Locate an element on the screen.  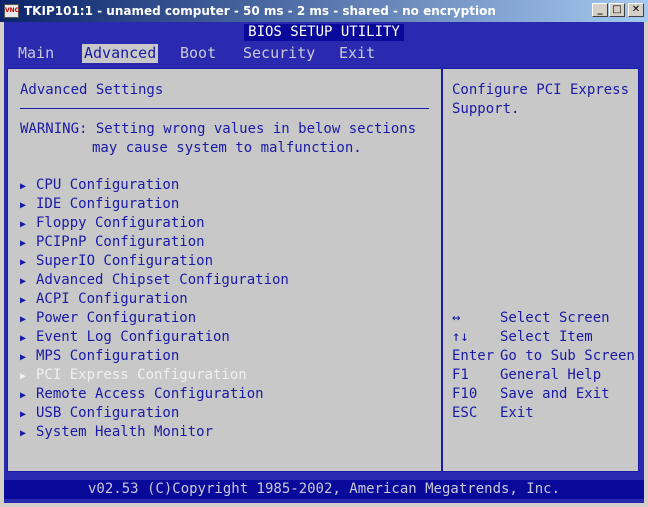
key-name: ↔ is located at coordinates (456, 318).